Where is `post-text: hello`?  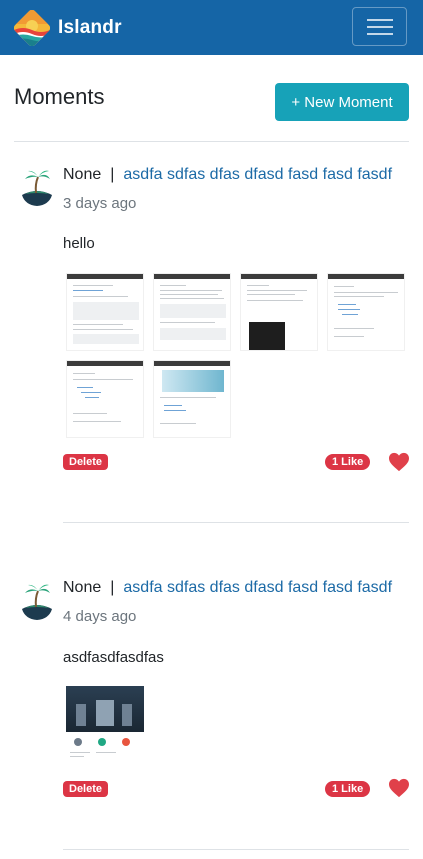
post-text: hello is located at coordinates (79, 243).